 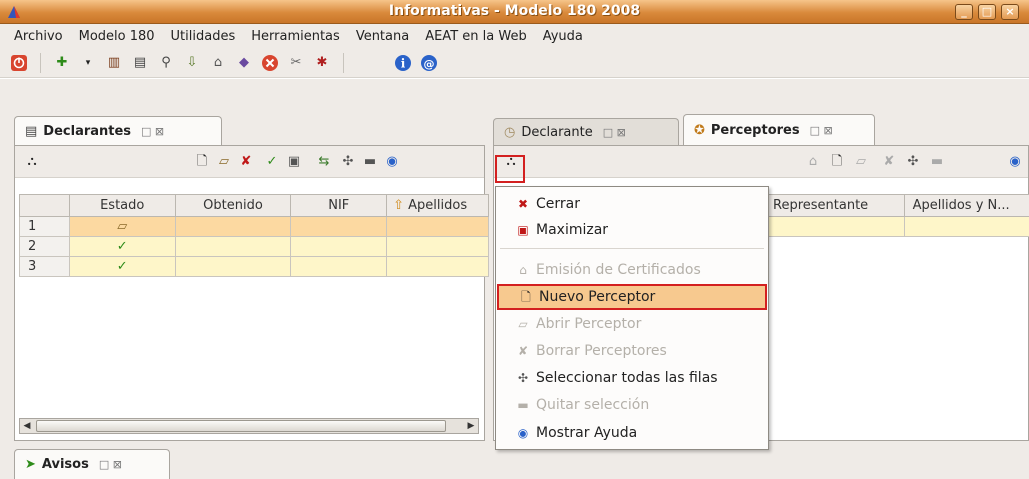 I want to click on menu-herramientas: Herramientas, so click(x=295, y=36).